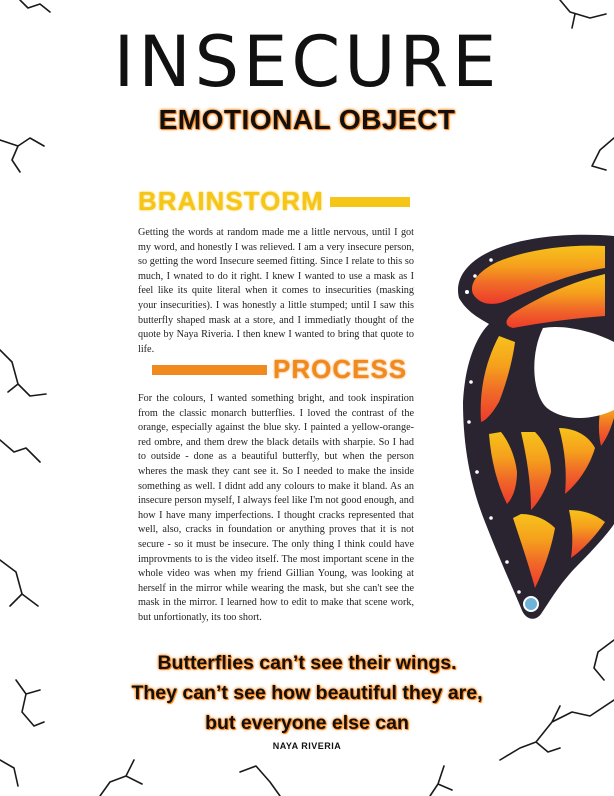 Image resolution: width=614 pixels, height=796 pixels. What do you see at coordinates (536, 426) in the screenshot?
I see `butterfly-mask-image` at bounding box center [536, 426].